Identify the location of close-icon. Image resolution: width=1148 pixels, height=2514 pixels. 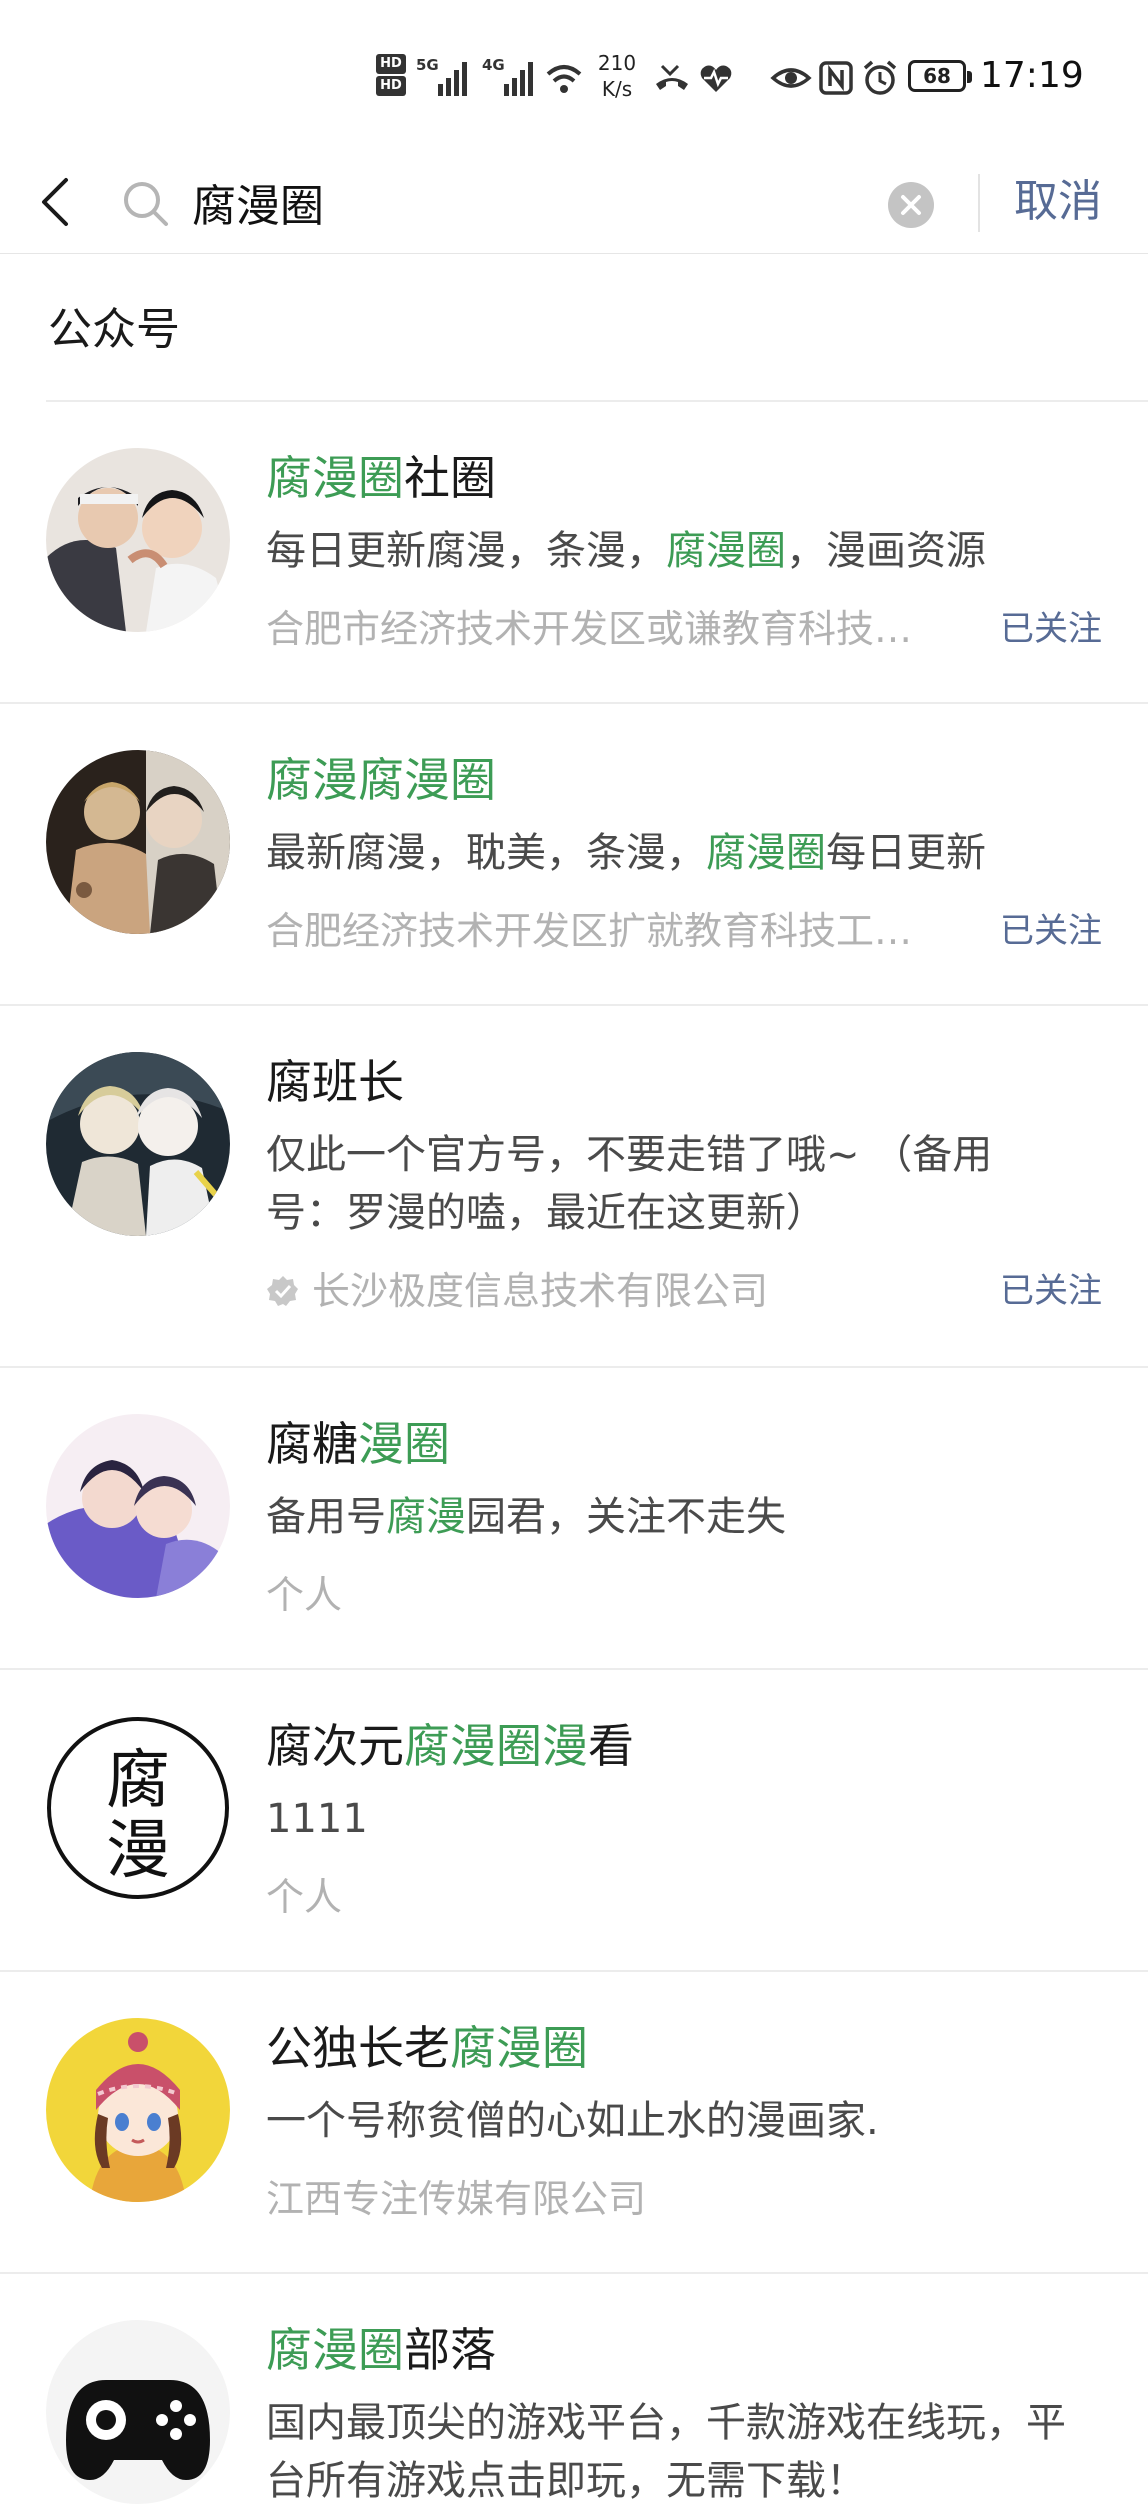
(911, 205).